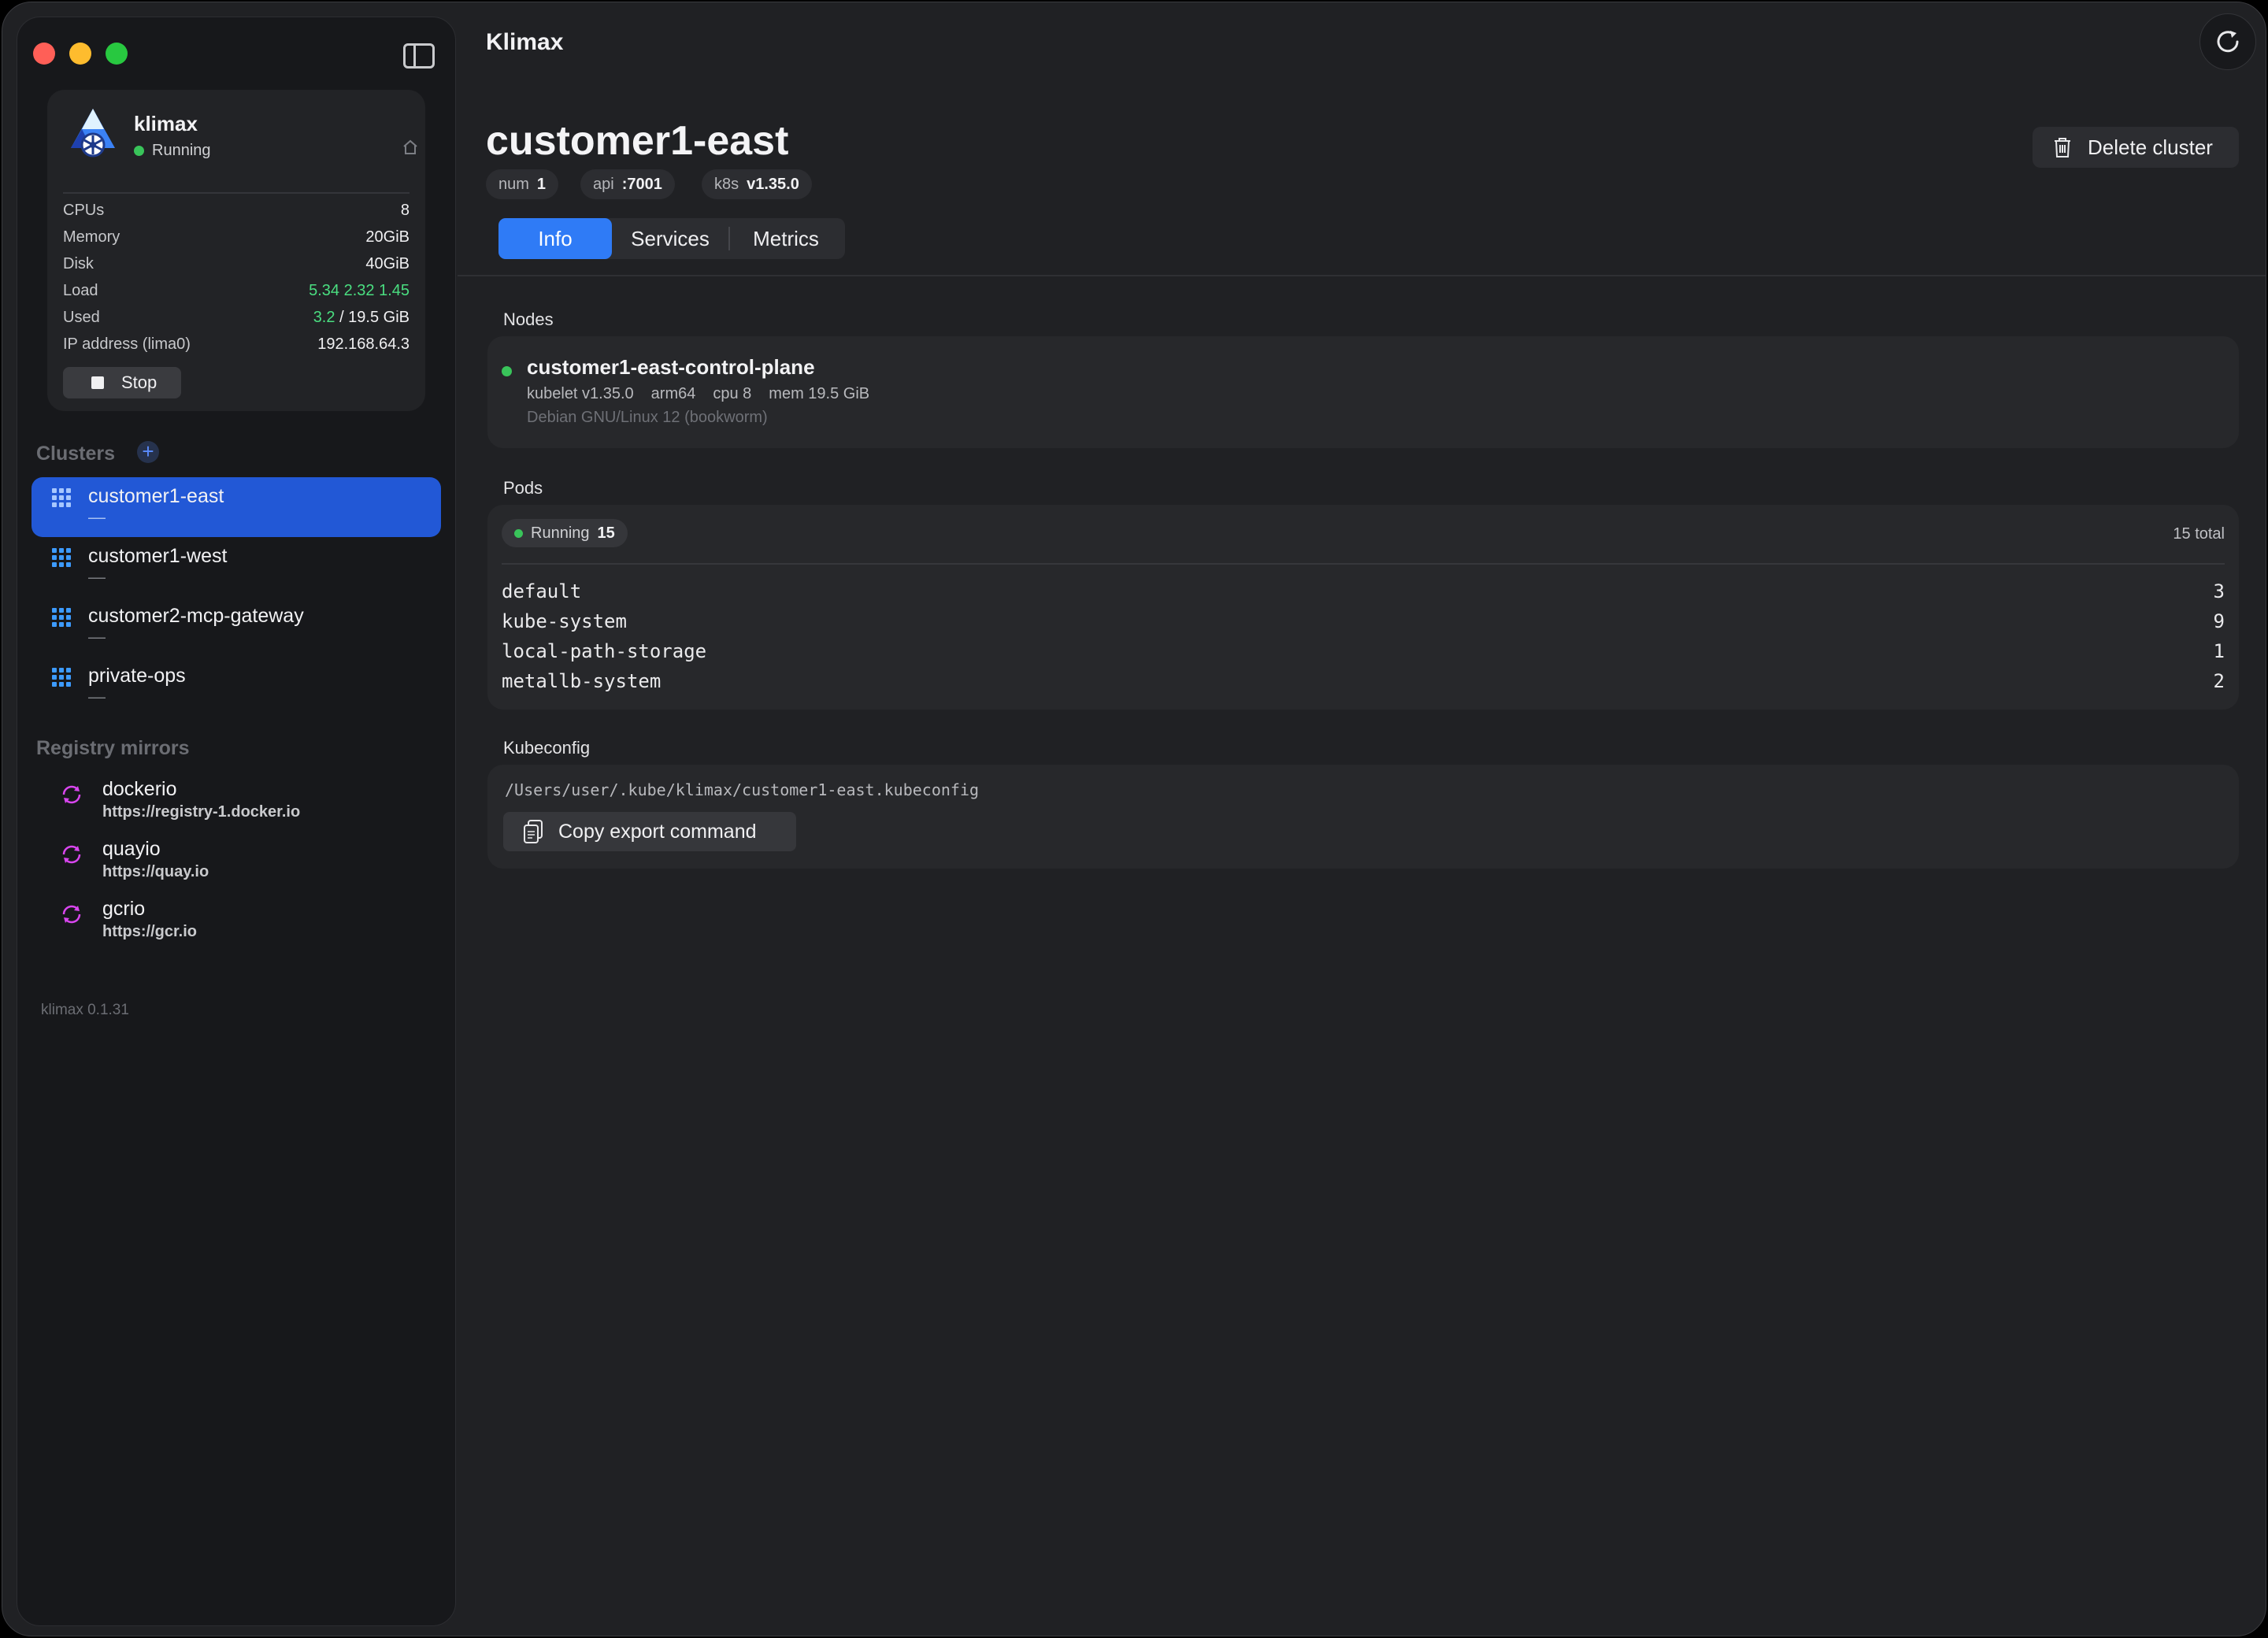 The image size is (2268, 1638). Describe the element at coordinates (117, 54) in the screenshot. I see `zoom-window-button` at that location.